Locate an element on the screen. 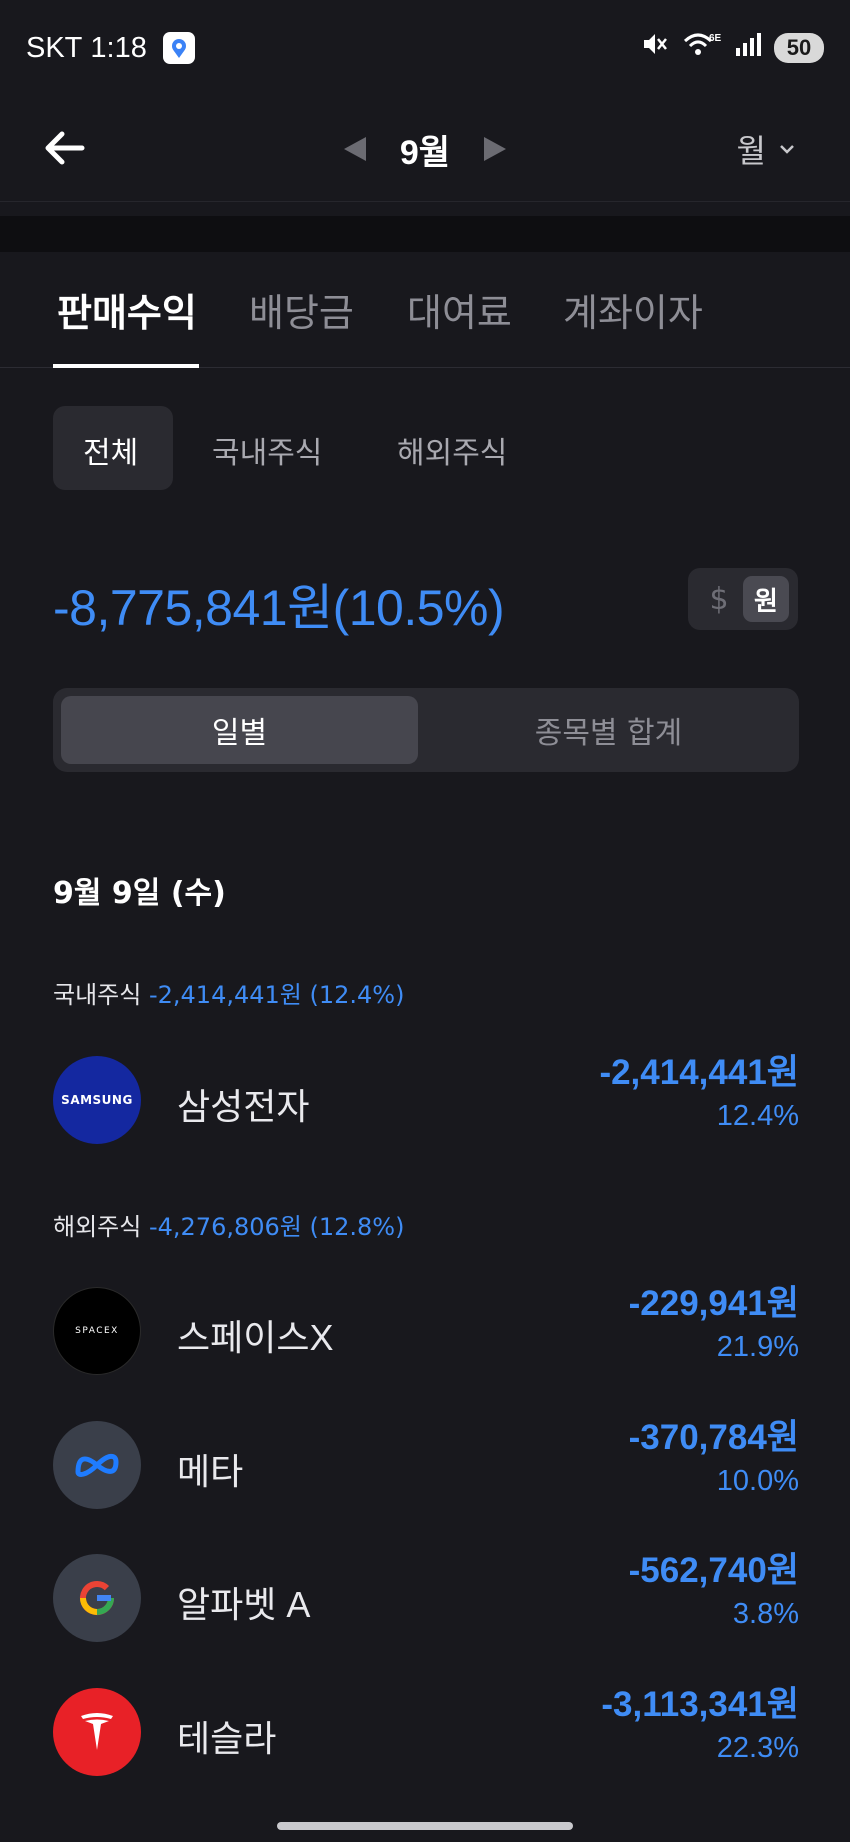 The height and width of the screenshot is (1842, 850). google-g-icon is located at coordinates (97, 1598).